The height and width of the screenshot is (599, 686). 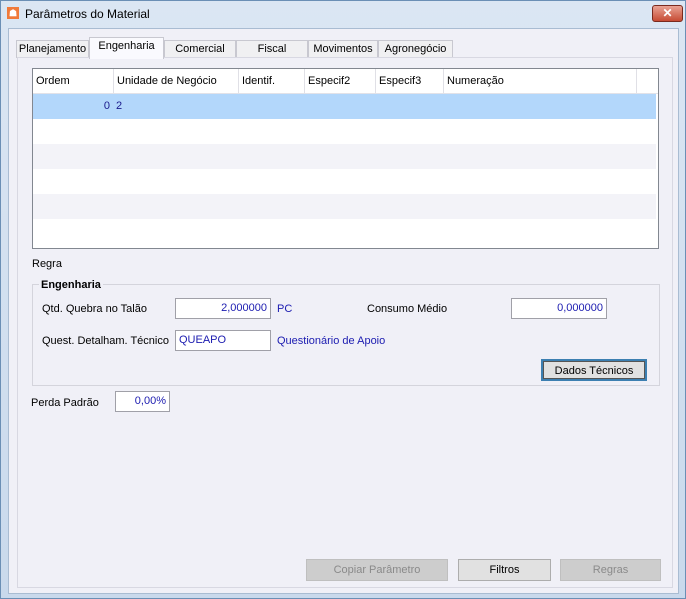 I want to click on column-header-unidade: Unidade de Negócio, so click(x=176, y=81).